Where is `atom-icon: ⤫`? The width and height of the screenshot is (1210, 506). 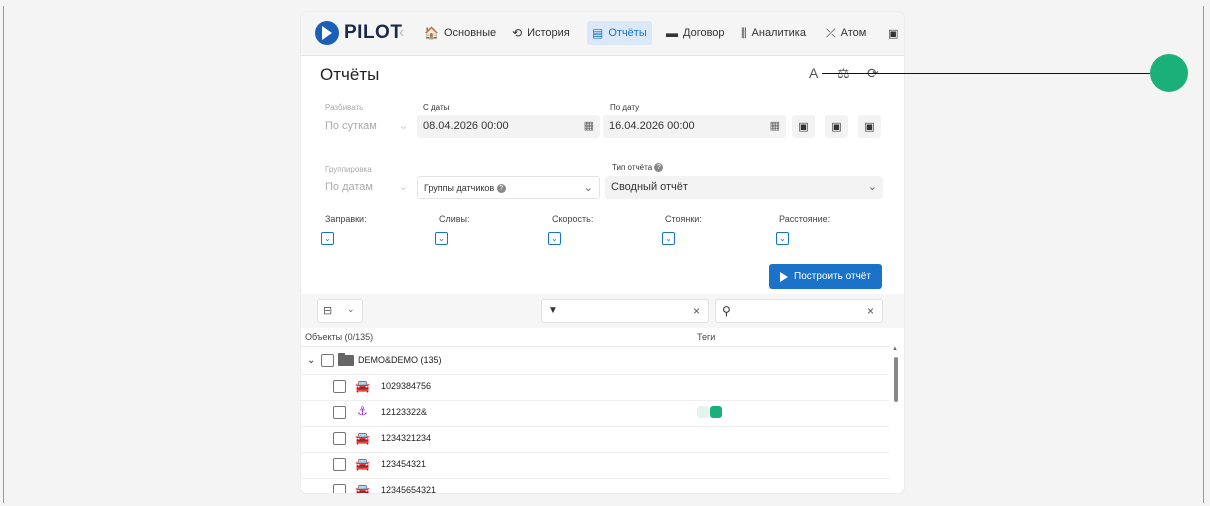 atom-icon: ⤫ is located at coordinates (831, 32).